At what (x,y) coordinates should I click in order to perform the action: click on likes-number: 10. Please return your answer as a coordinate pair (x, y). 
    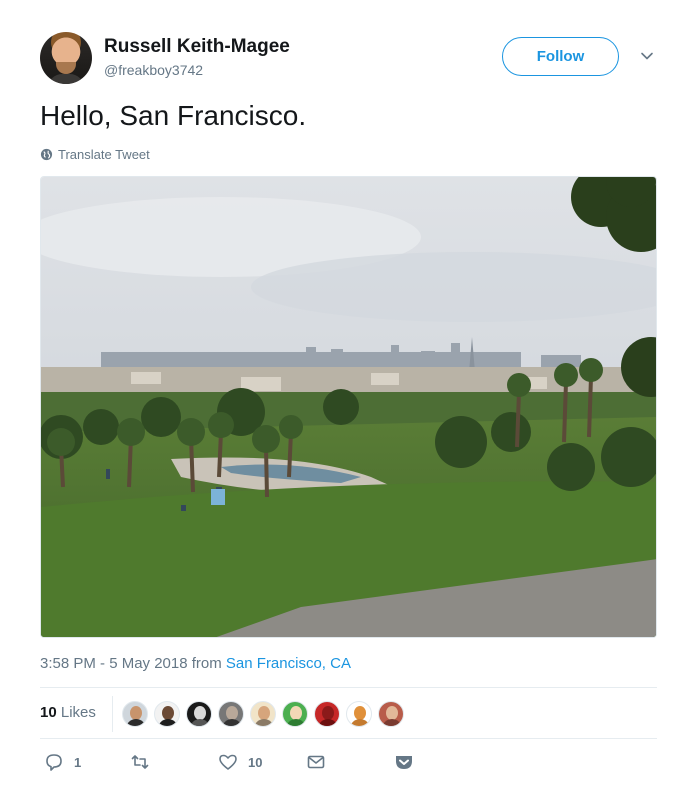
    Looking at the image, I should click on (48, 712).